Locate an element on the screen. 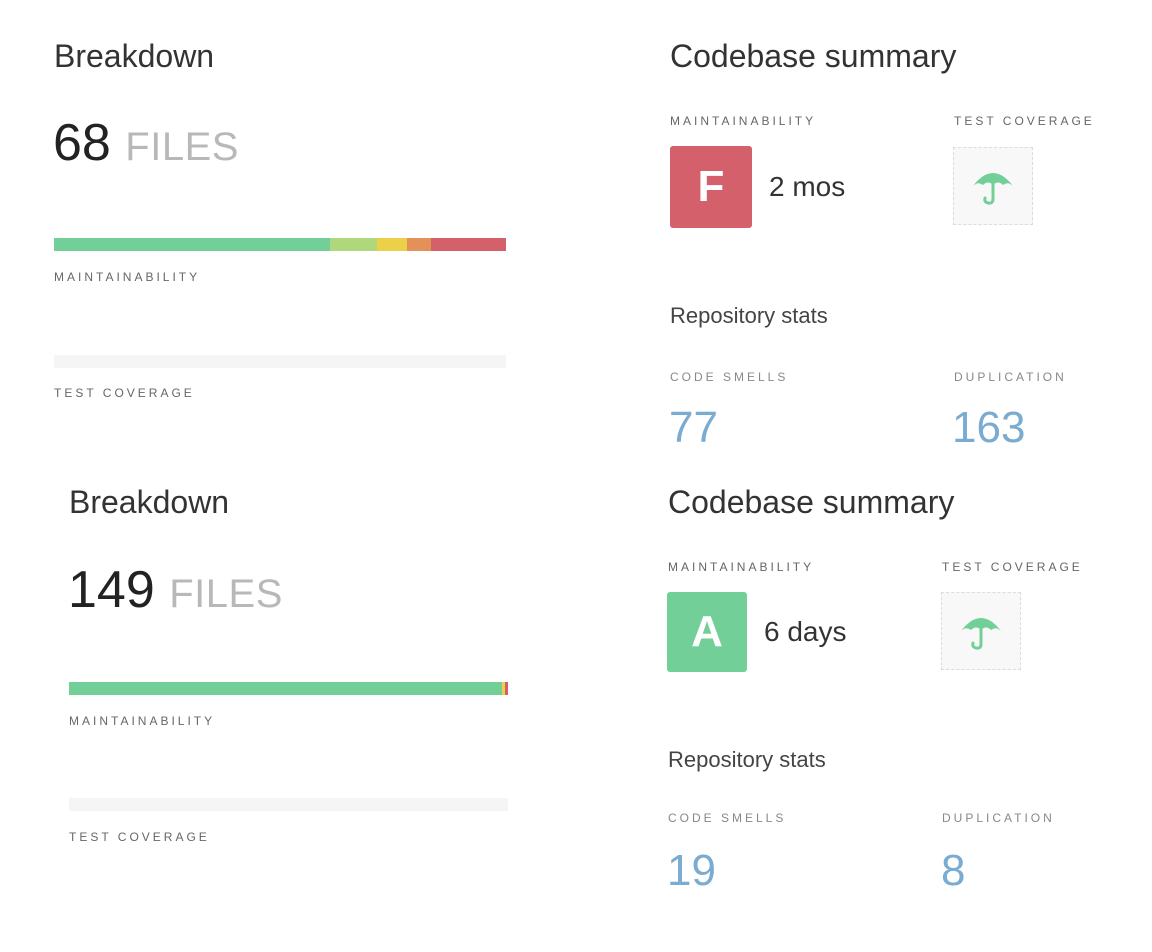 The image size is (1152, 952). files-count: 68 FILES is located at coordinates (146, 143).